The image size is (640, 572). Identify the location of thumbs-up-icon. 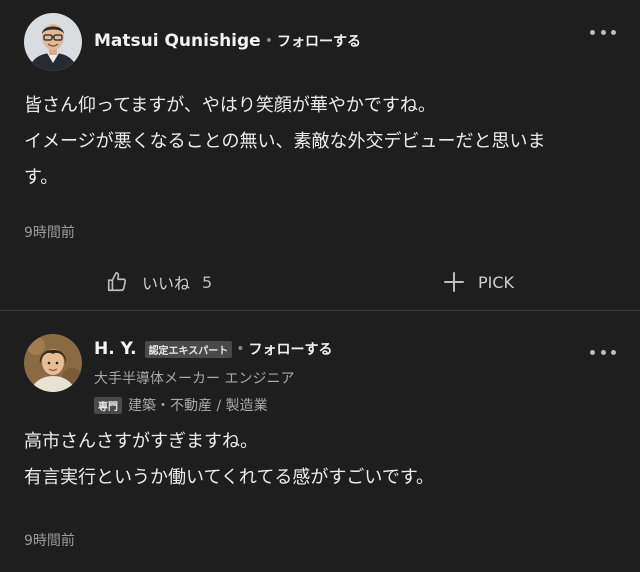
(117, 282).